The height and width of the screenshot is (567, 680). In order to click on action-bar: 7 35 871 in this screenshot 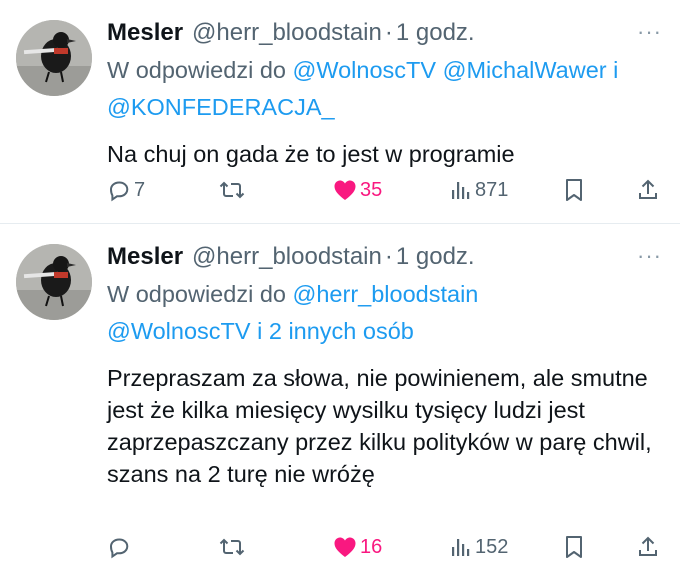, I will do `click(384, 190)`.